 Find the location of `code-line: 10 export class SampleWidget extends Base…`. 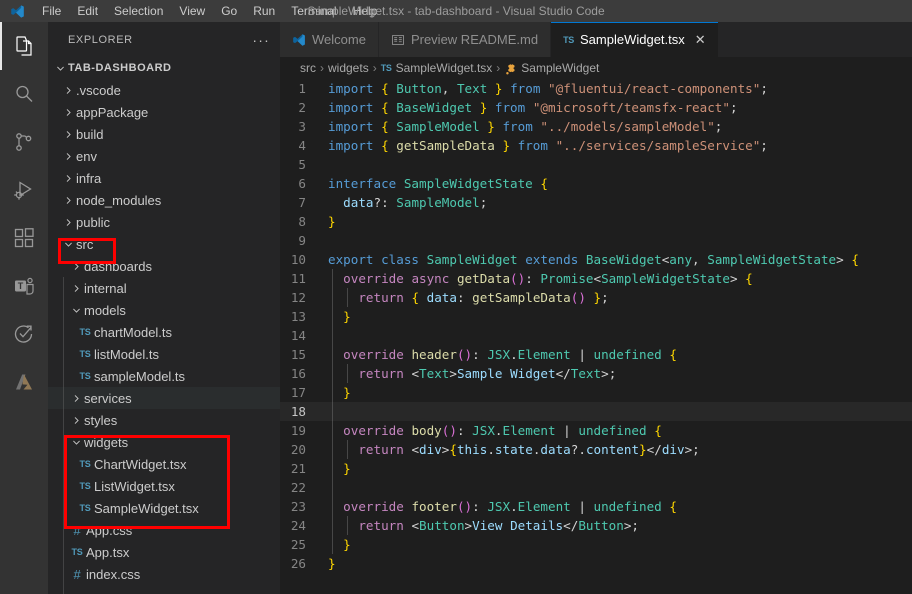

code-line: 10 export class SampleWidget extends Base… is located at coordinates (596, 259).